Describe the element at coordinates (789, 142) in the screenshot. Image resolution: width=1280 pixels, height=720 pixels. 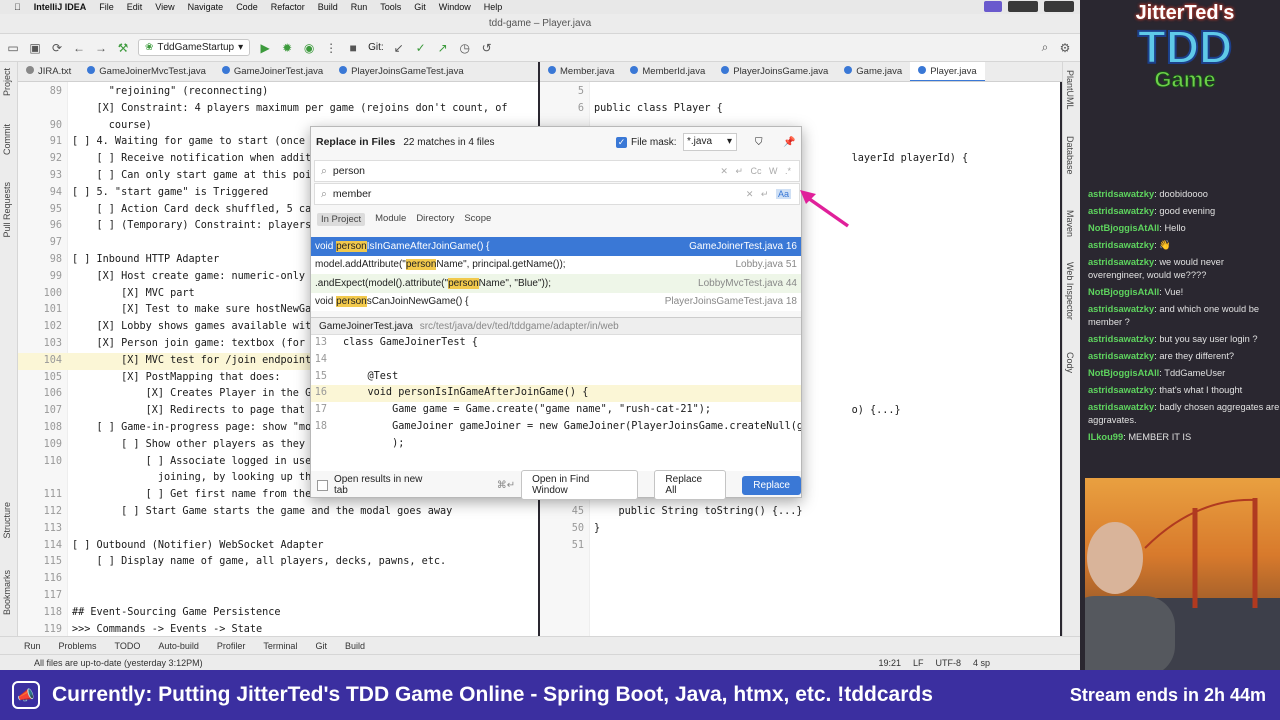
I see `pin-icon: 📌` at that location.